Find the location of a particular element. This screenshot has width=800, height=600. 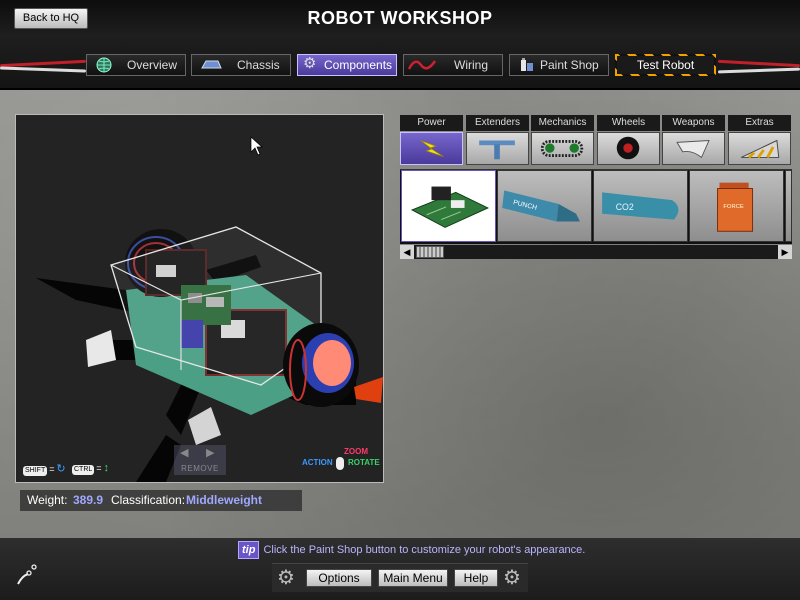

chain-drive-icon is located at coordinates (562, 148).